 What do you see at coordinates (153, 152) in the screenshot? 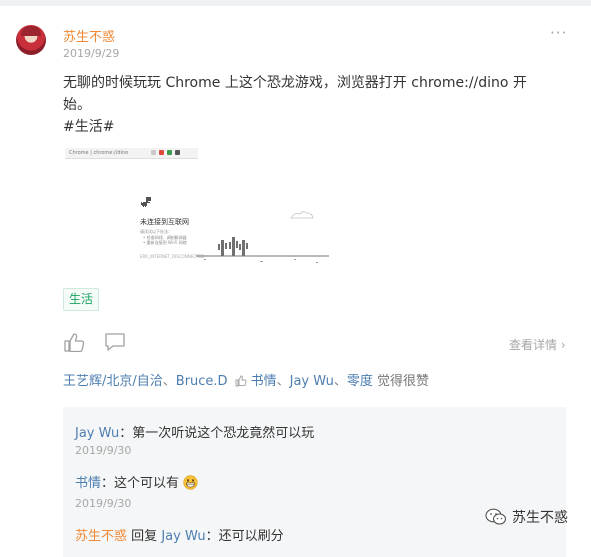
I see `star-icon` at bounding box center [153, 152].